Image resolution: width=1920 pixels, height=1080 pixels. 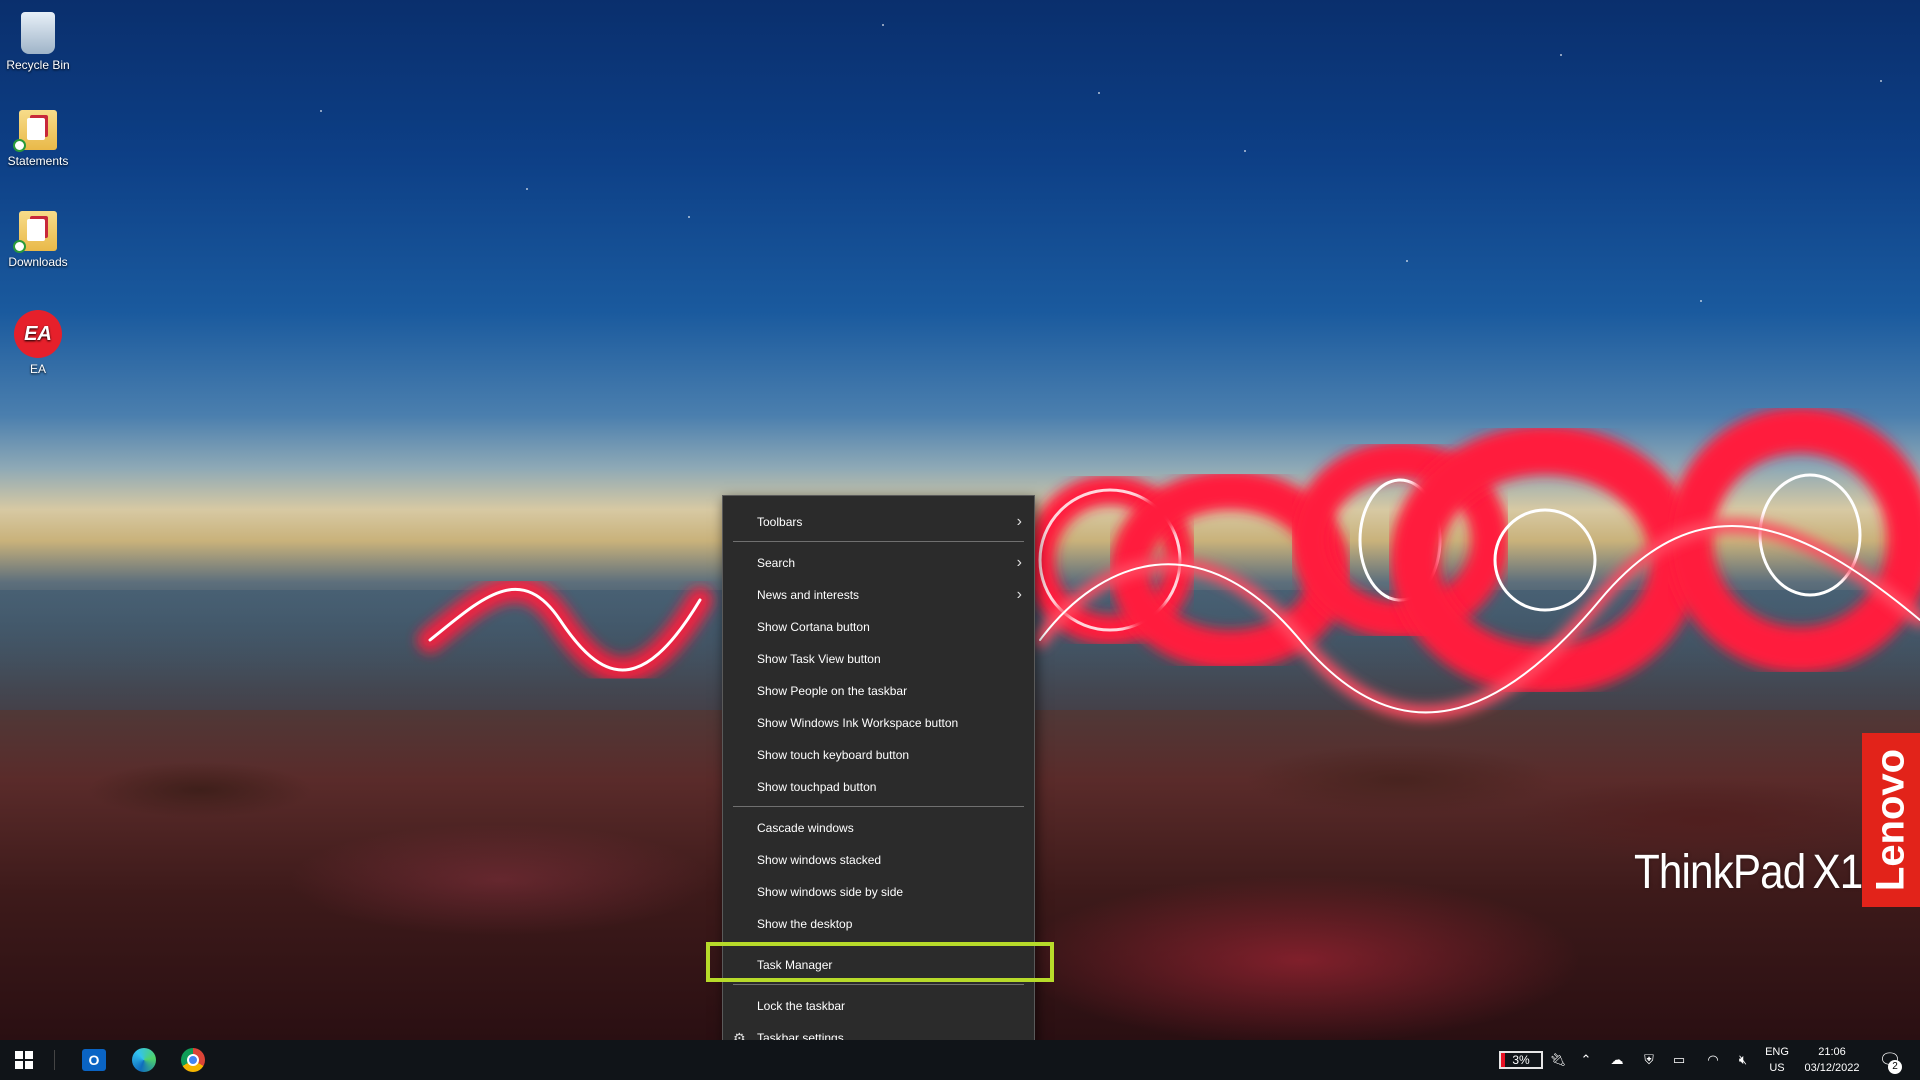 I want to click on desktop-icon-recycle-bin: Recycle Bin, so click(x=38, y=40).